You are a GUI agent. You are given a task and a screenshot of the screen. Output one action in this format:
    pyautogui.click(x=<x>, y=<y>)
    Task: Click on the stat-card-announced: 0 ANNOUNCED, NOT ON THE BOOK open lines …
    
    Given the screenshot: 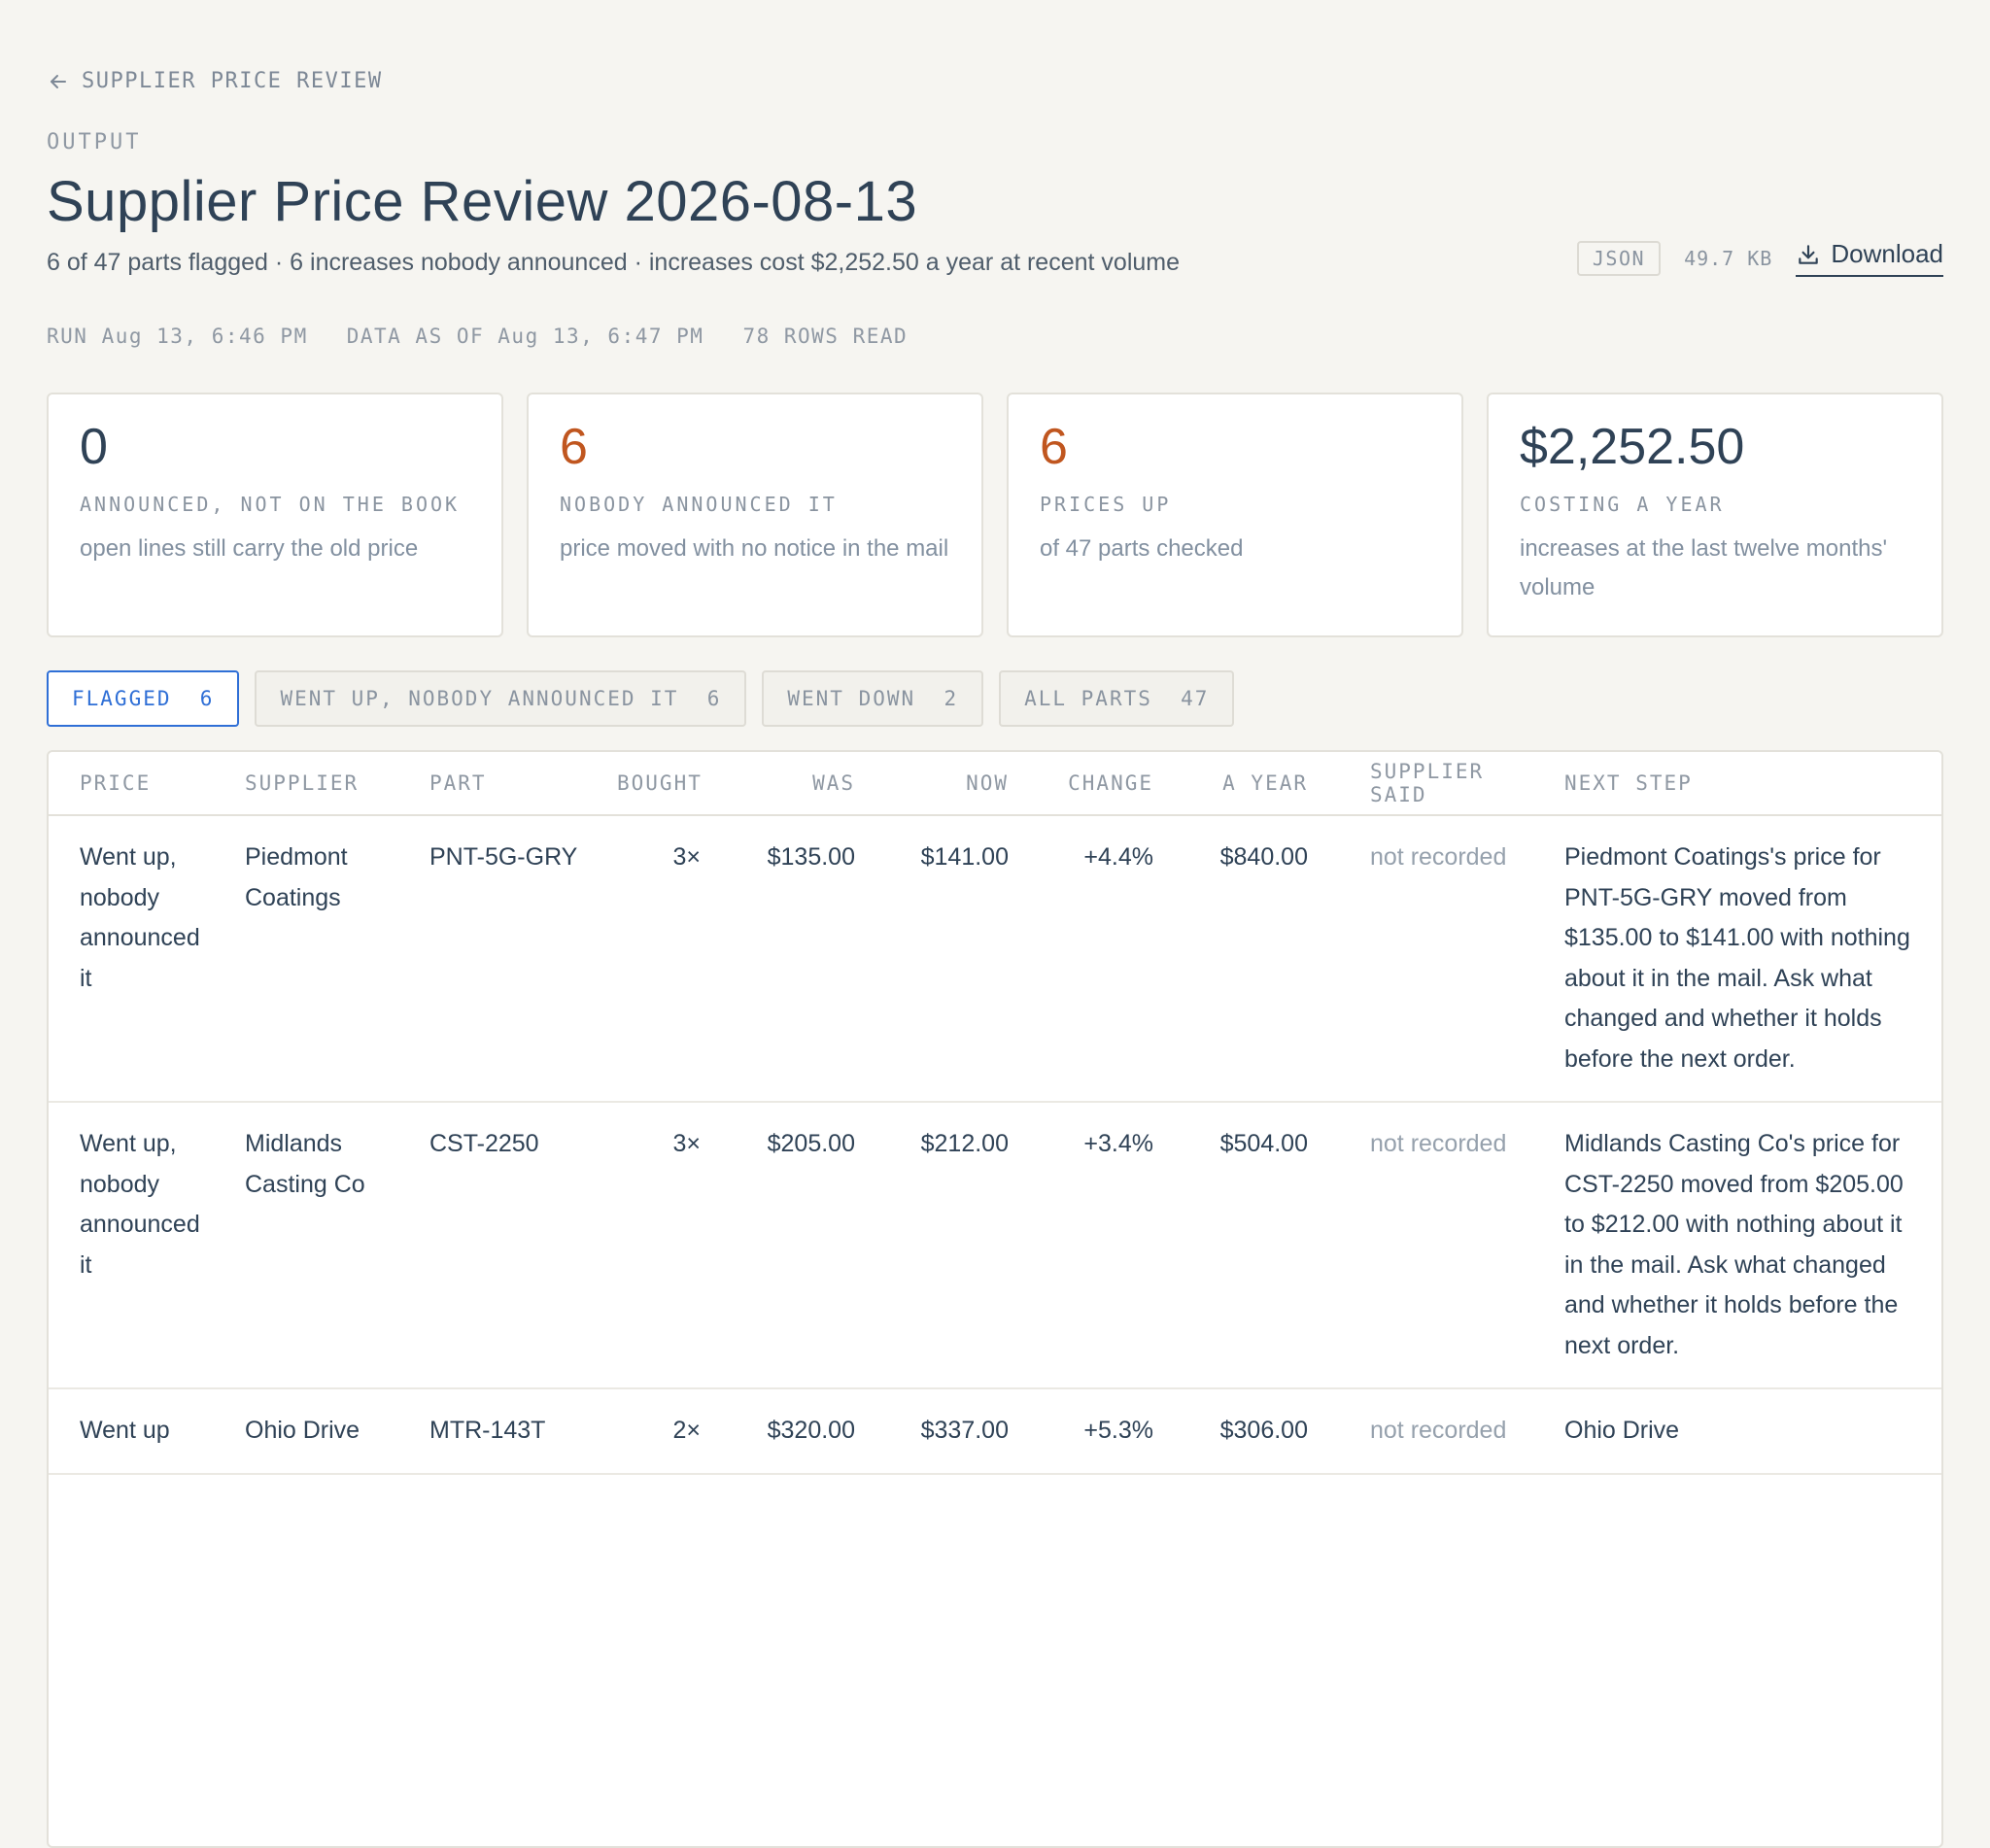 What is the action you would take?
    pyautogui.click(x=275, y=515)
    